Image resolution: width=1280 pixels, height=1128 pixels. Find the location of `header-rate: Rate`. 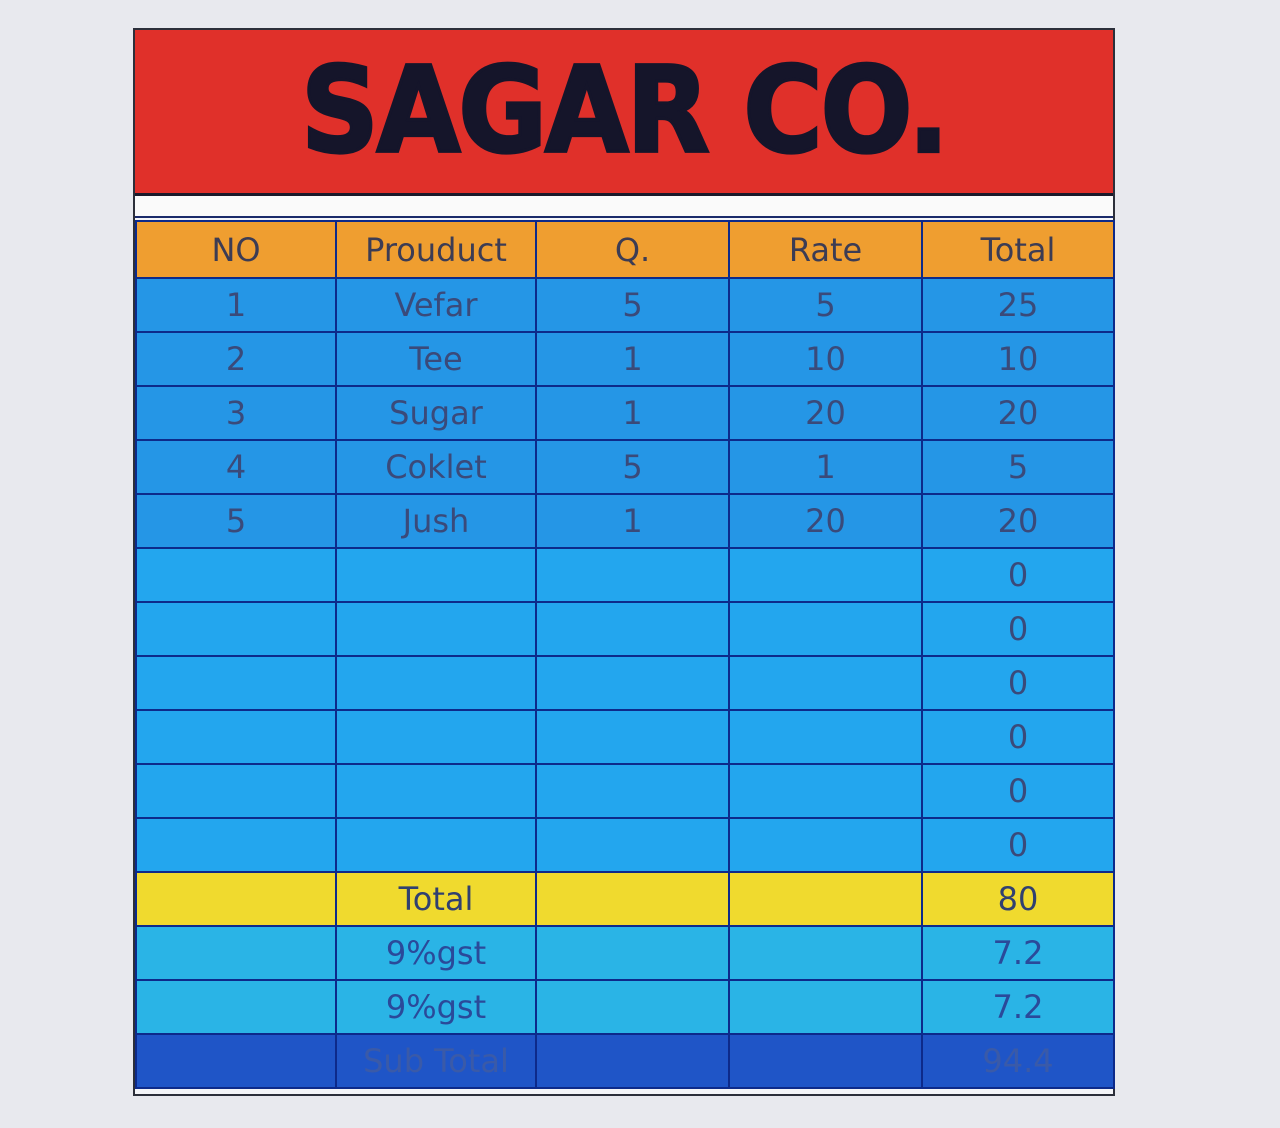

header-rate: Rate is located at coordinates (825, 249).